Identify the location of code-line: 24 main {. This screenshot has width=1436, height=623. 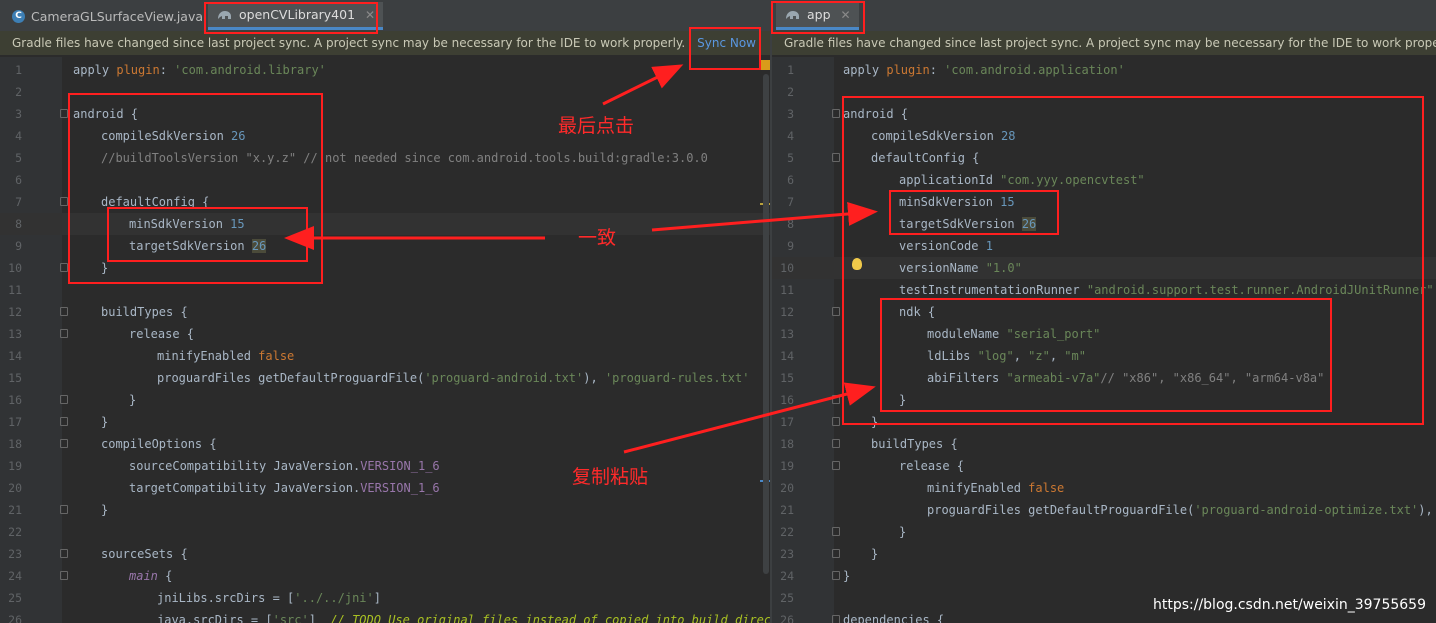
(90, 576).